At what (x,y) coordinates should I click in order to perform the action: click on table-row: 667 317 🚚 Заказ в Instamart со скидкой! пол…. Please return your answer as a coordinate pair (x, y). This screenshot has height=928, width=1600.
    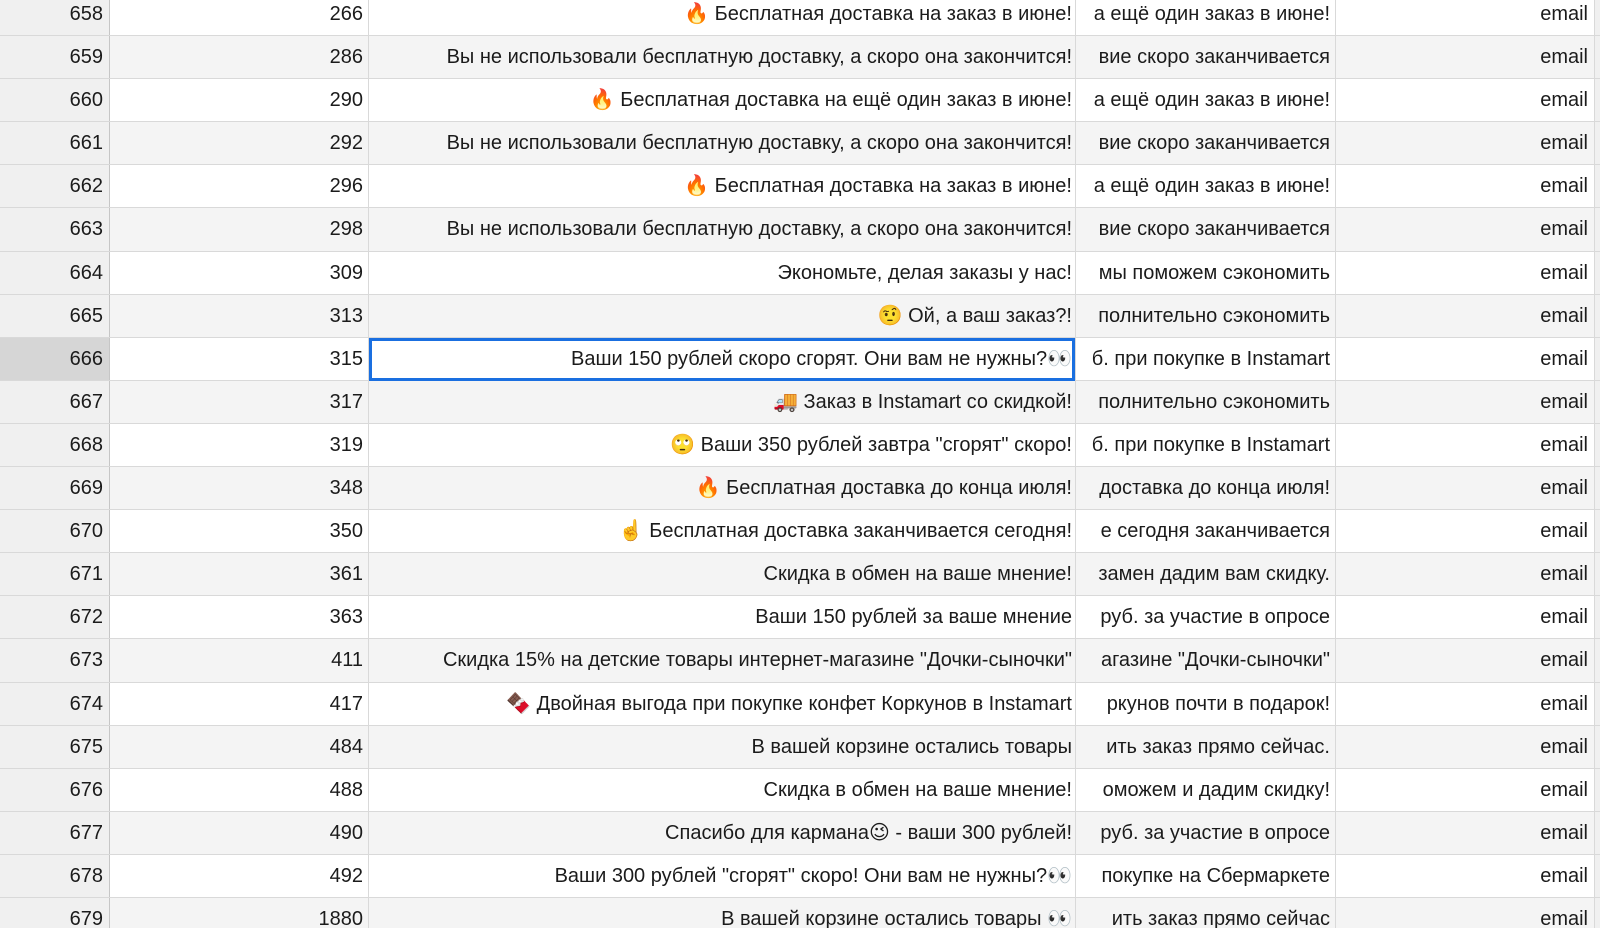
    Looking at the image, I should click on (800, 402).